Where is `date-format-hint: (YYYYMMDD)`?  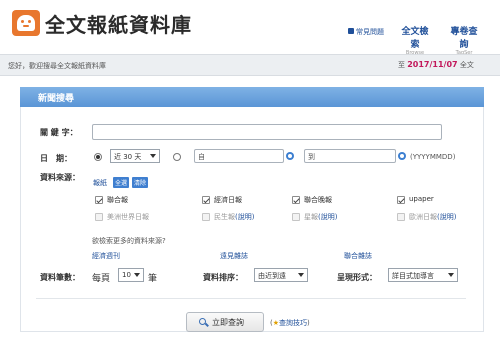 date-format-hint: (YYYYMMDD) is located at coordinates (433, 157).